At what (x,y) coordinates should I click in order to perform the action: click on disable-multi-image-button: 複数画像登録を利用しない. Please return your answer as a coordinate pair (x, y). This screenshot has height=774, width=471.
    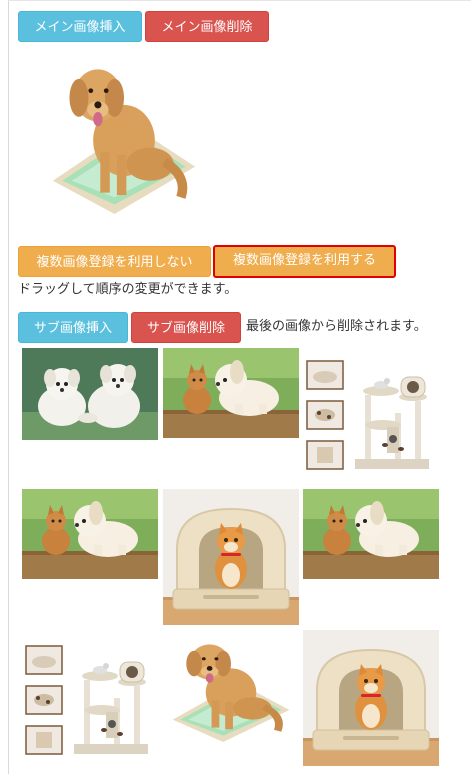
    Looking at the image, I should click on (114, 261).